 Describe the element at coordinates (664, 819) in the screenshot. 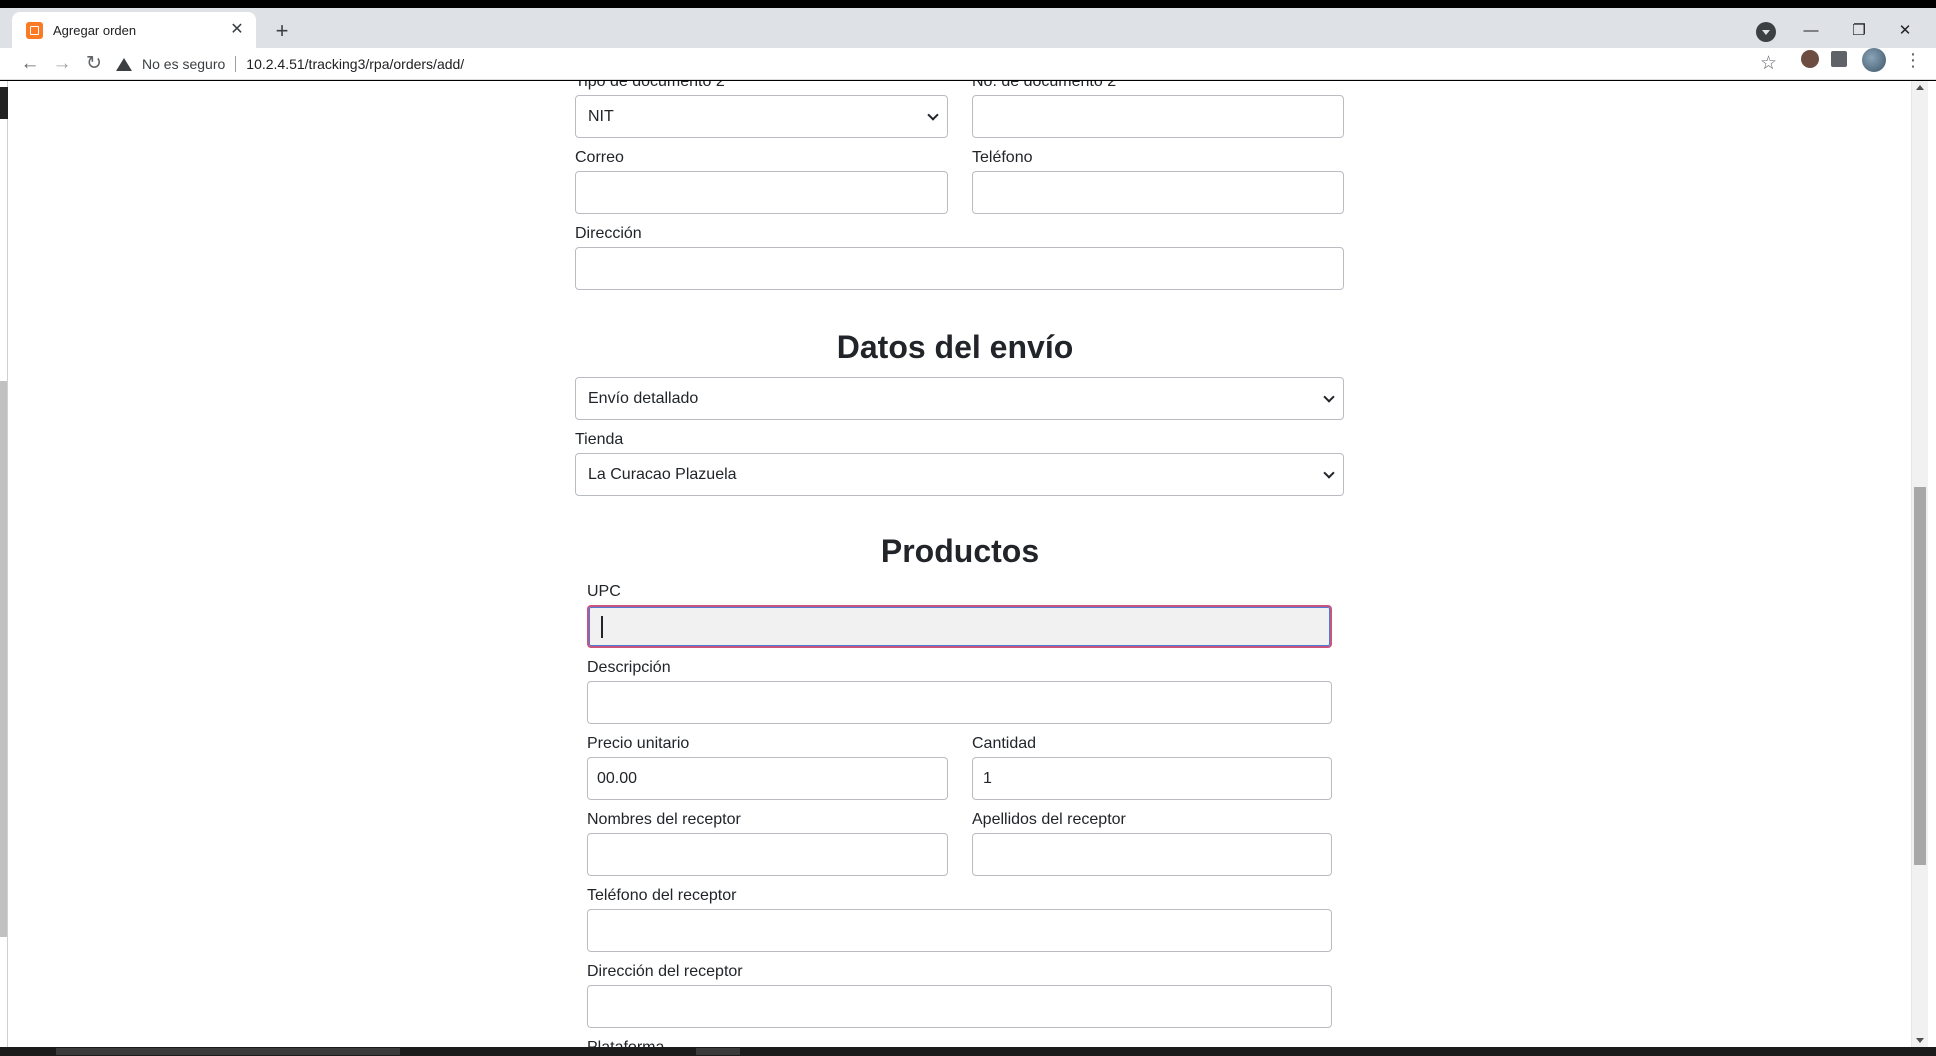

I see `receiver-first-label: Nombres del receptor` at that location.